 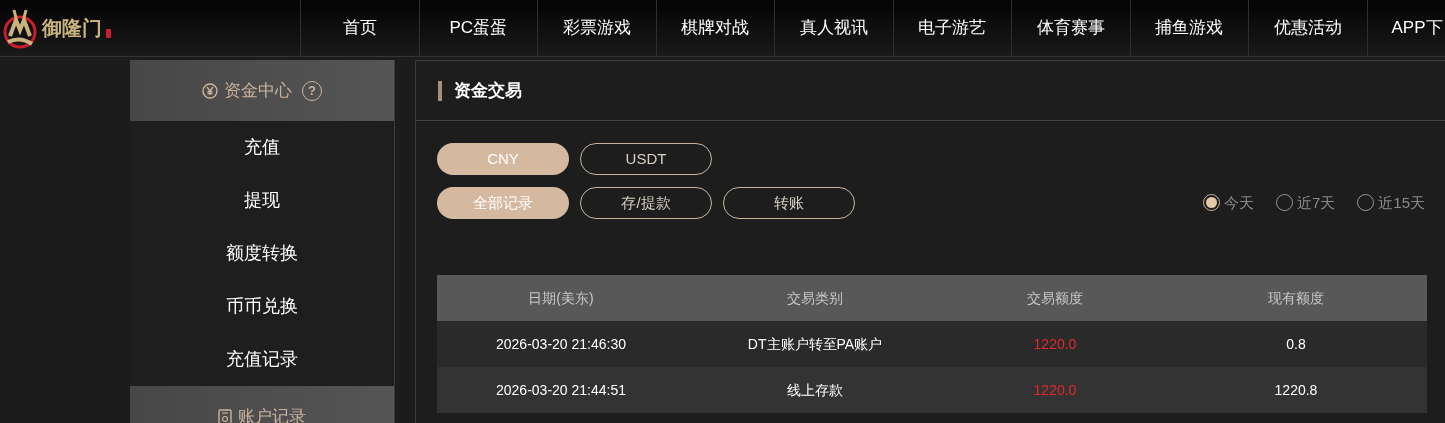 What do you see at coordinates (72, 28) in the screenshot?
I see `logo-text: 御隆门` at bounding box center [72, 28].